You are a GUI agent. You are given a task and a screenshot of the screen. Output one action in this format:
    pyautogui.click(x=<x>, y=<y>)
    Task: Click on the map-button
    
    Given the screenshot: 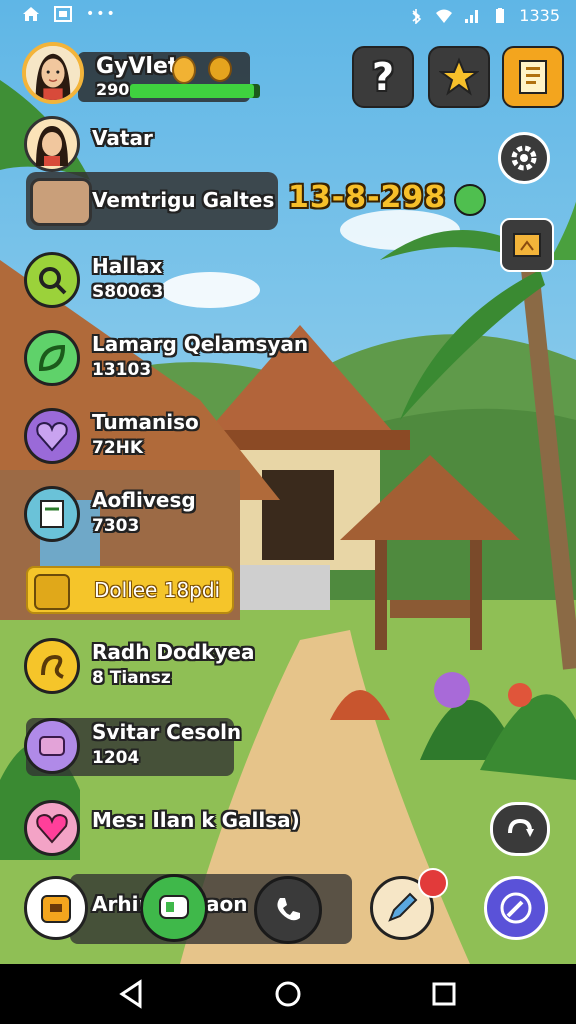 What is the action you would take?
    pyautogui.click(x=527, y=245)
    